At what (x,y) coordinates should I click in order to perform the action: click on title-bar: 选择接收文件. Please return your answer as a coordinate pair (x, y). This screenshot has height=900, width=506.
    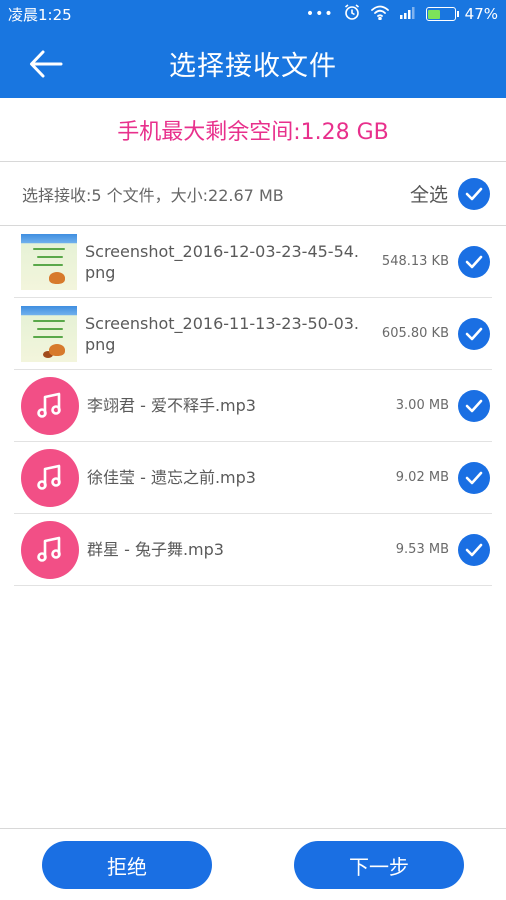
    Looking at the image, I should click on (253, 63).